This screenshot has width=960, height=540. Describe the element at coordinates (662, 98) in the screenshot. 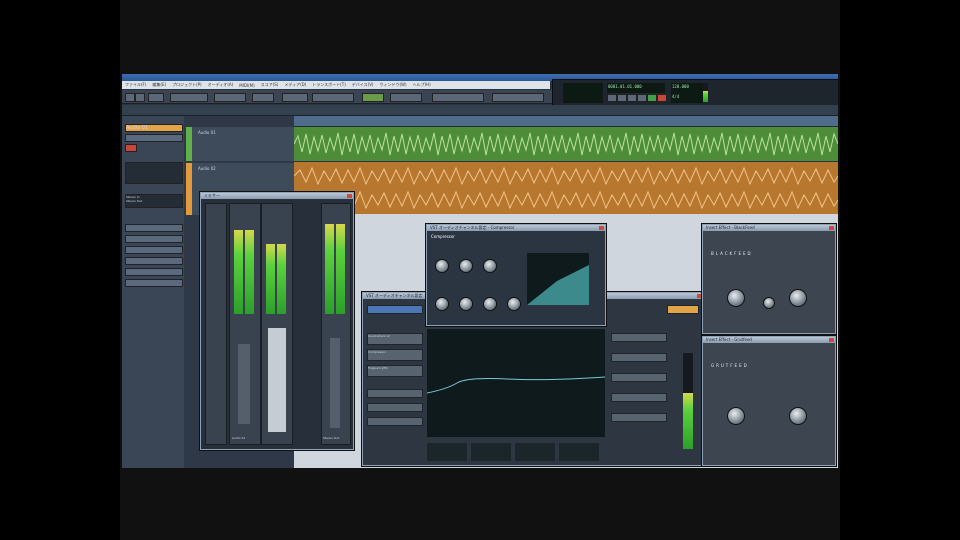

I see `record-button` at that location.